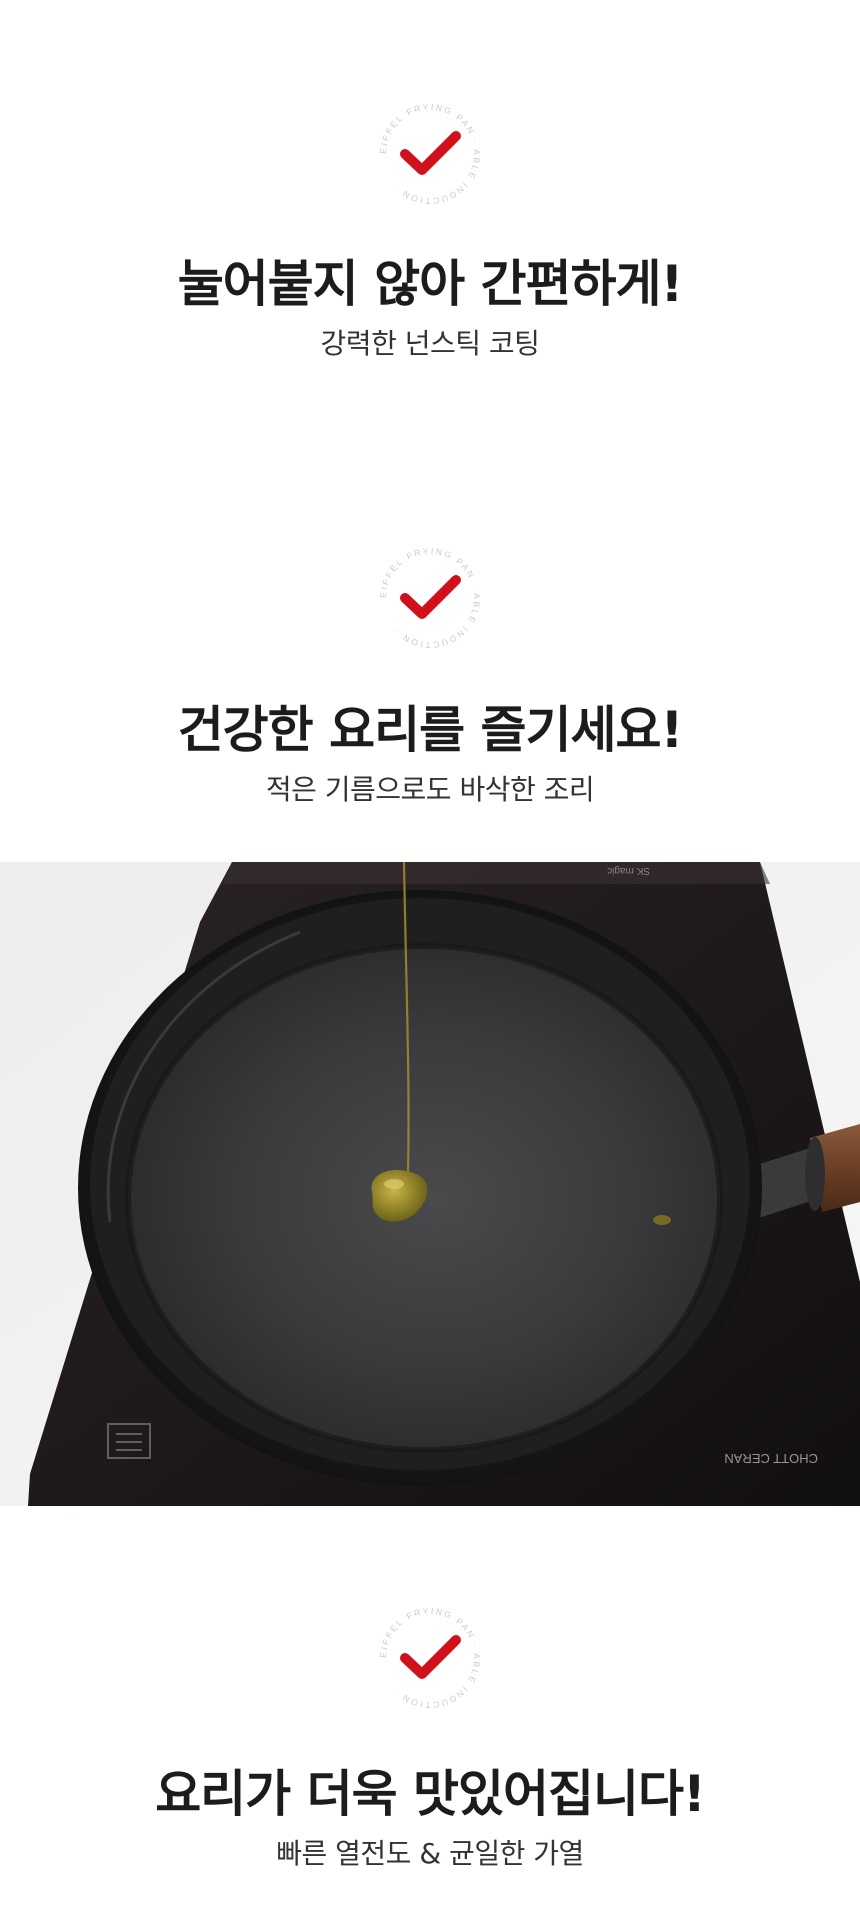 The width and height of the screenshot is (860, 1926). I want to click on subline-1: 강력한 넌스틱 코팅, so click(430, 343).